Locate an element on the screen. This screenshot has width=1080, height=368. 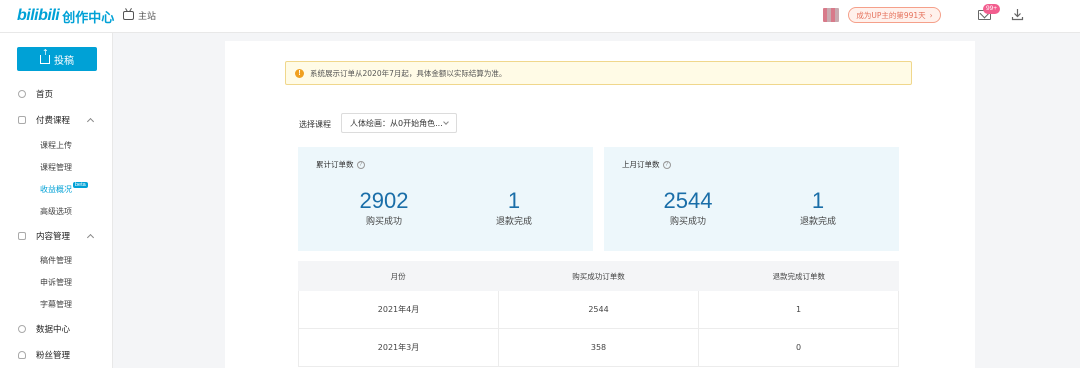
sidebar-item-content-manage: 内容管理 is located at coordinates (56, 236).